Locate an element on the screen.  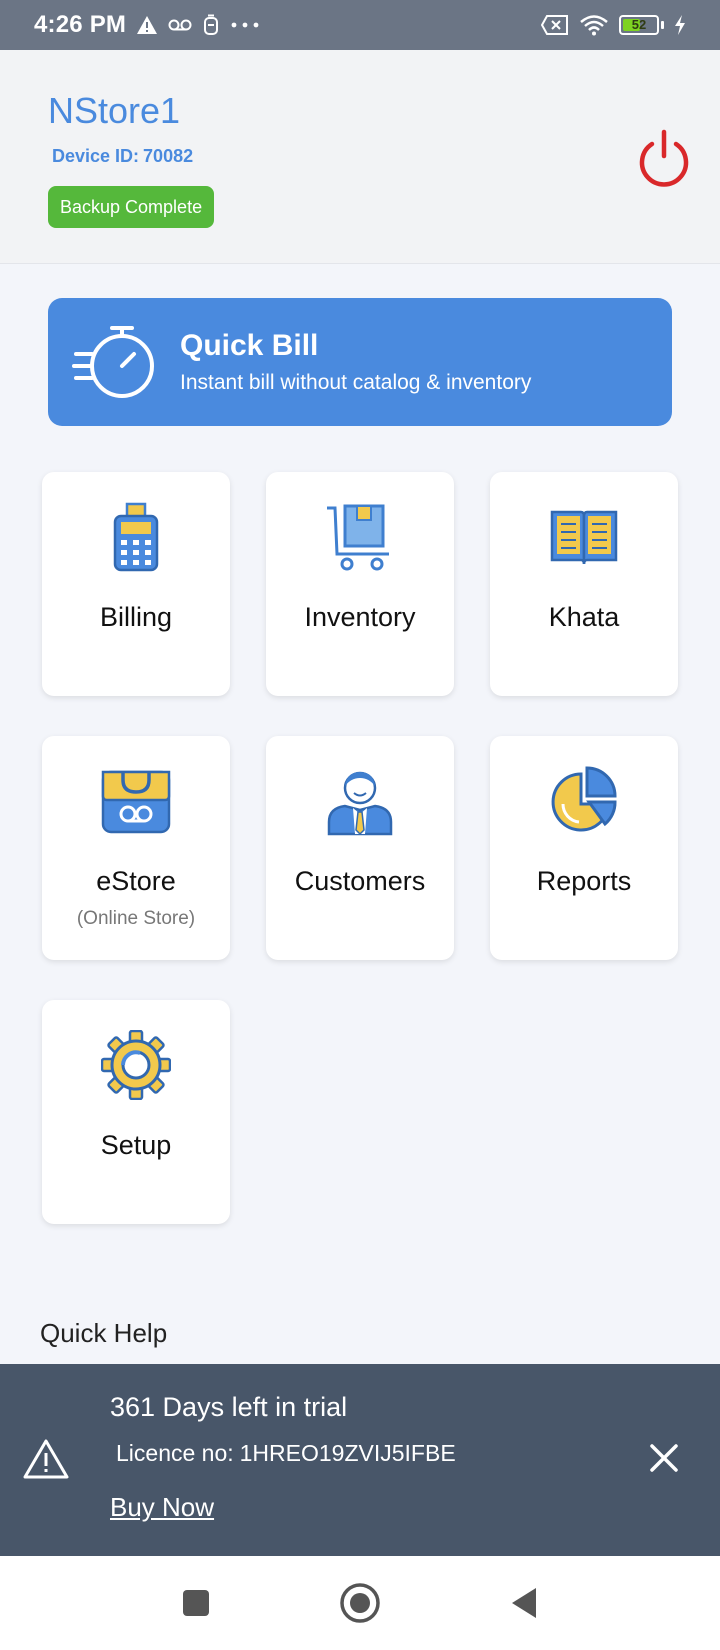
system-nav-bar is located at coordinates (360, 1603).